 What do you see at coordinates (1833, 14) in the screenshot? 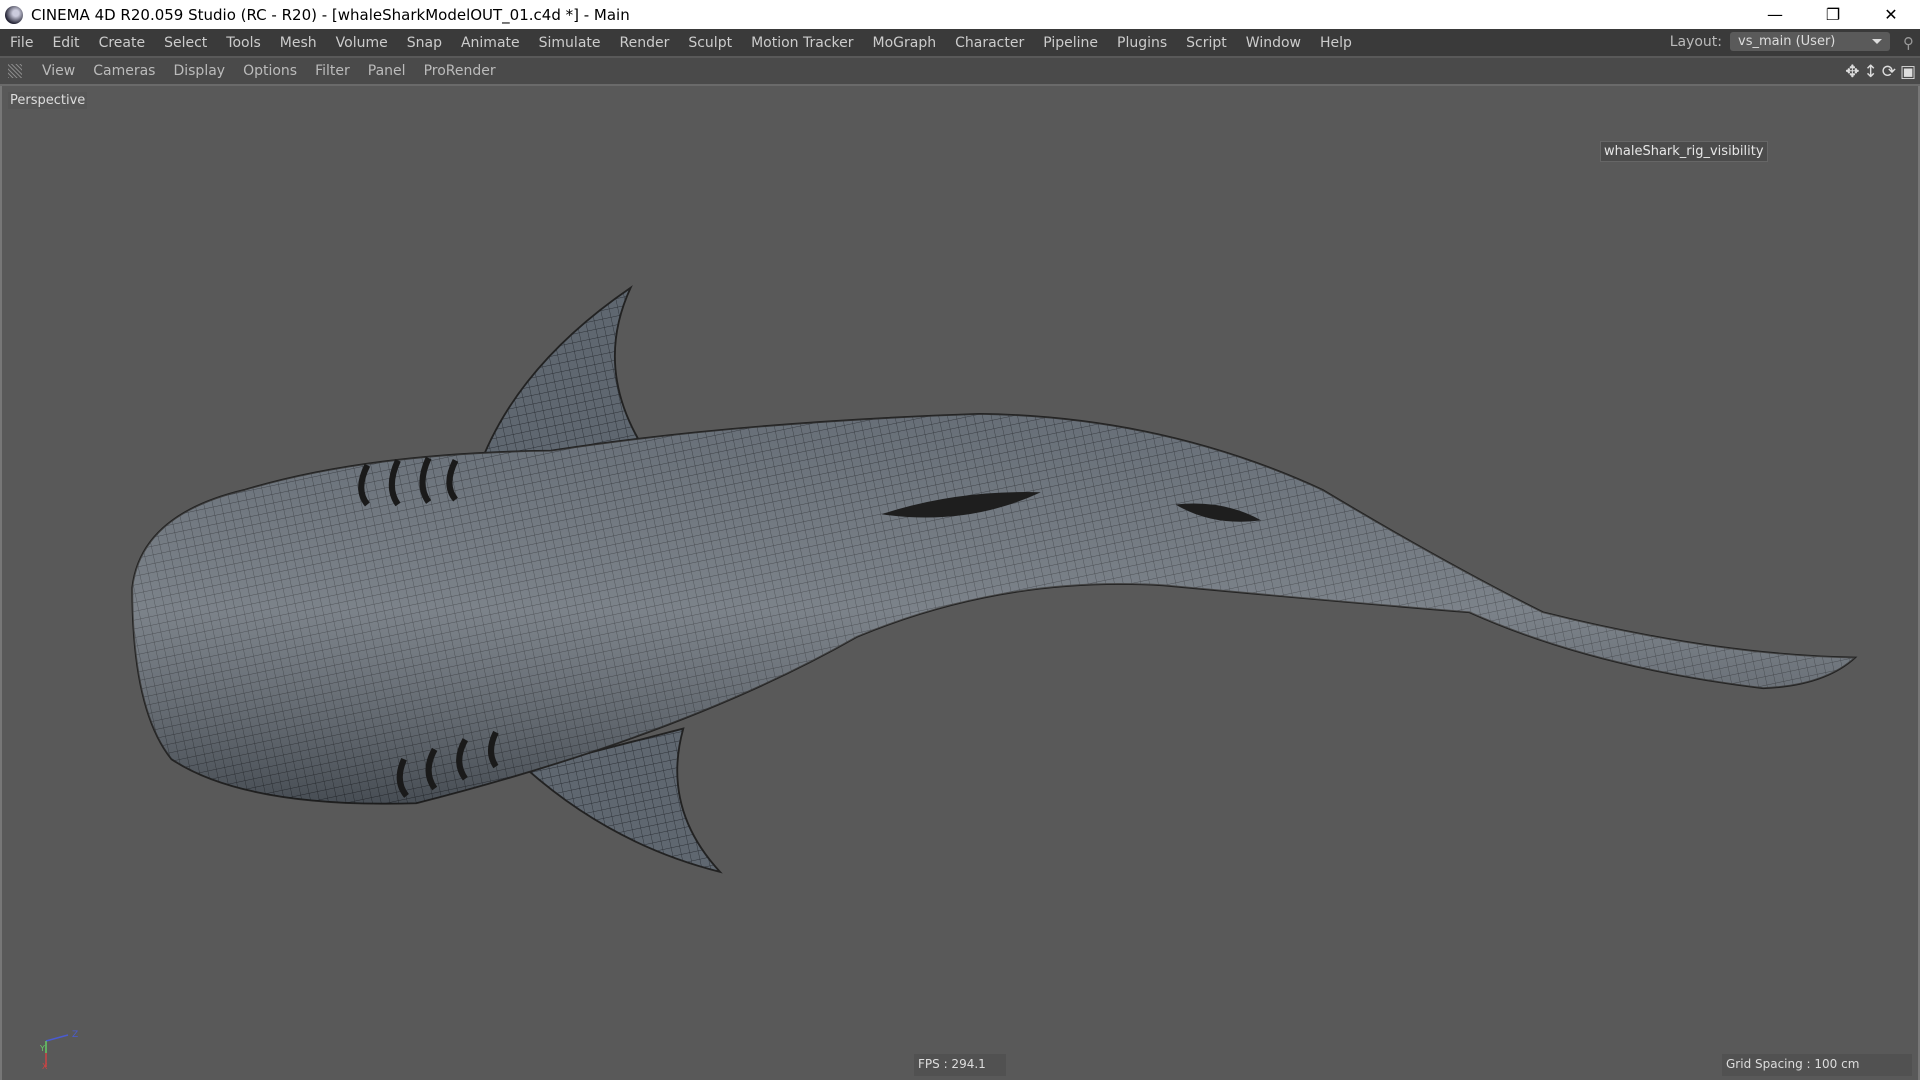
I see `restore-button: ❐` at bounding box center [1833, 14].